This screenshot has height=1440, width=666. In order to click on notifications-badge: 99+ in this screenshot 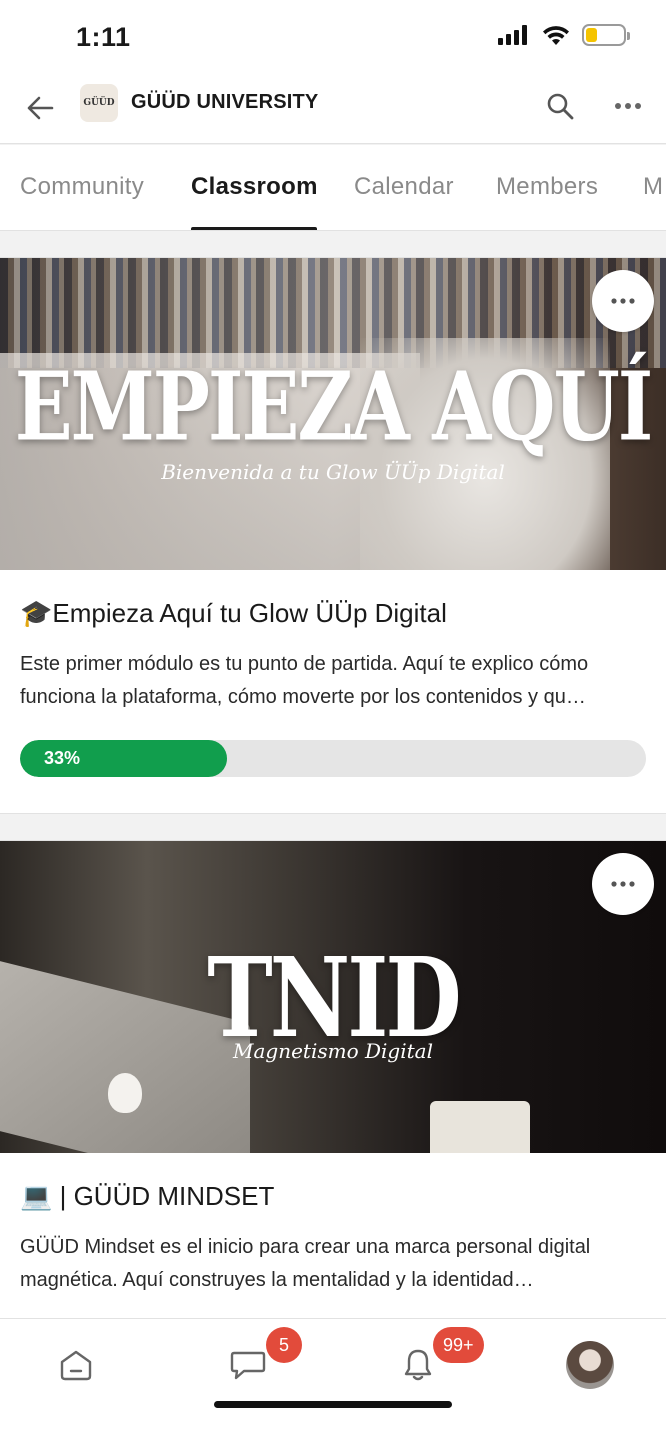, I will do `click(458, 1345)`.